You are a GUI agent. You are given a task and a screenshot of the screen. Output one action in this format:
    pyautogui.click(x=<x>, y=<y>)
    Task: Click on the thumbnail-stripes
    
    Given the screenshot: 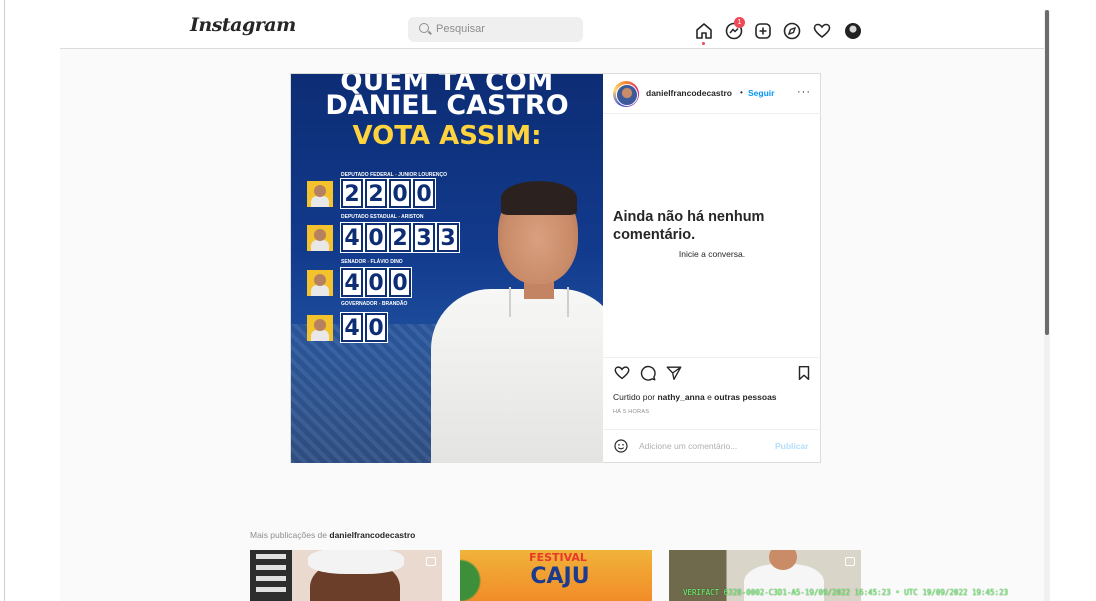 What is the action you would take?
    pyautogui.click(x=271, y=574)
    